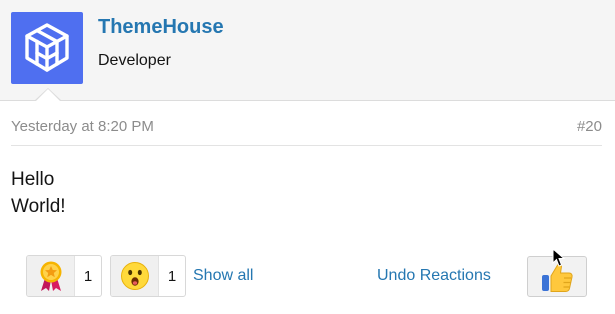 The width and height of the screenshot is (615, 314). I want to click on award-medal-icon, so click(50, 276).